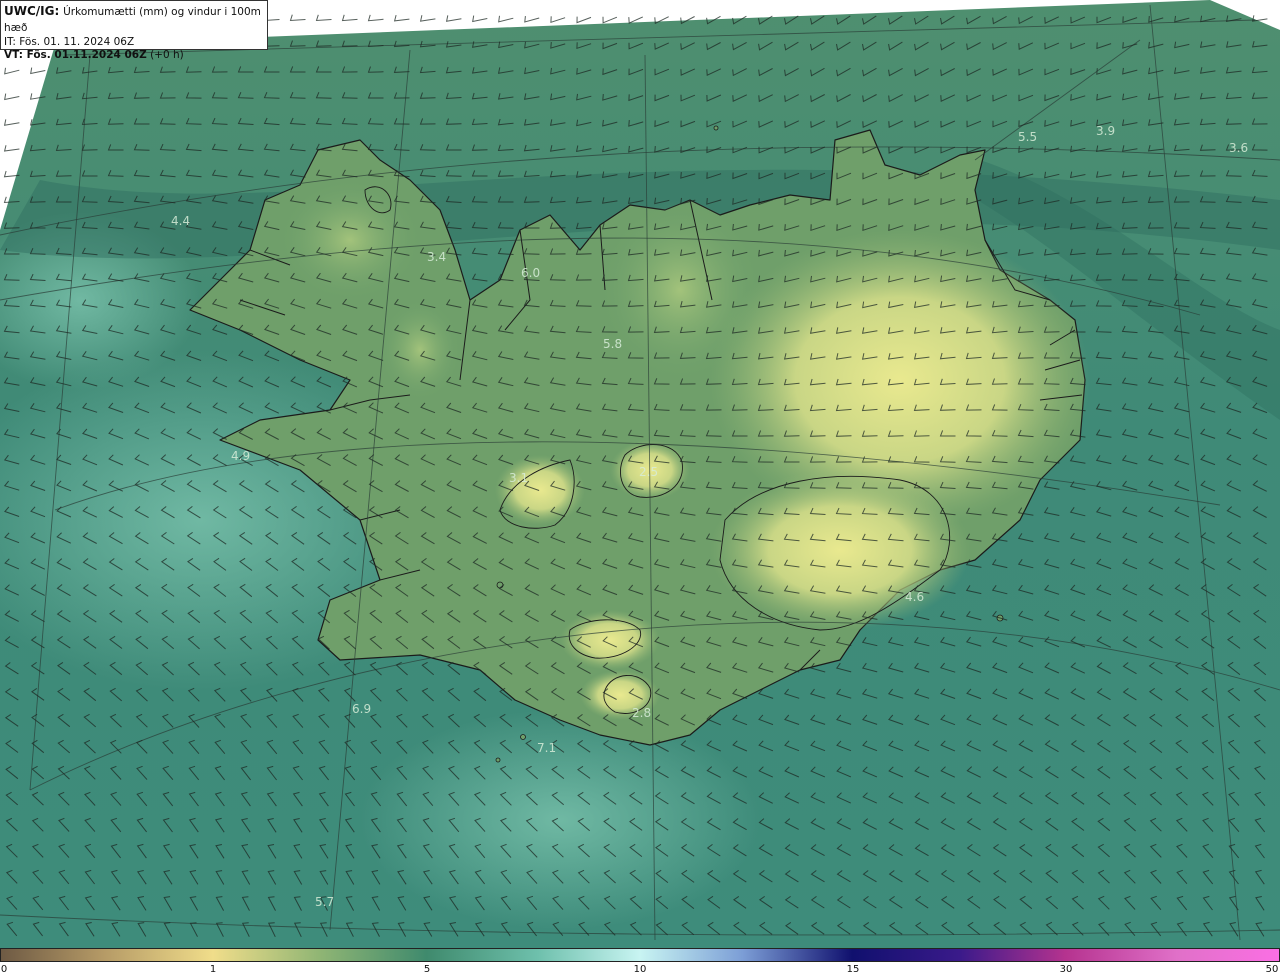  Describe the element at coordinates (546, 748) in the screenshot. I see `value-label: 7.1` at that location.